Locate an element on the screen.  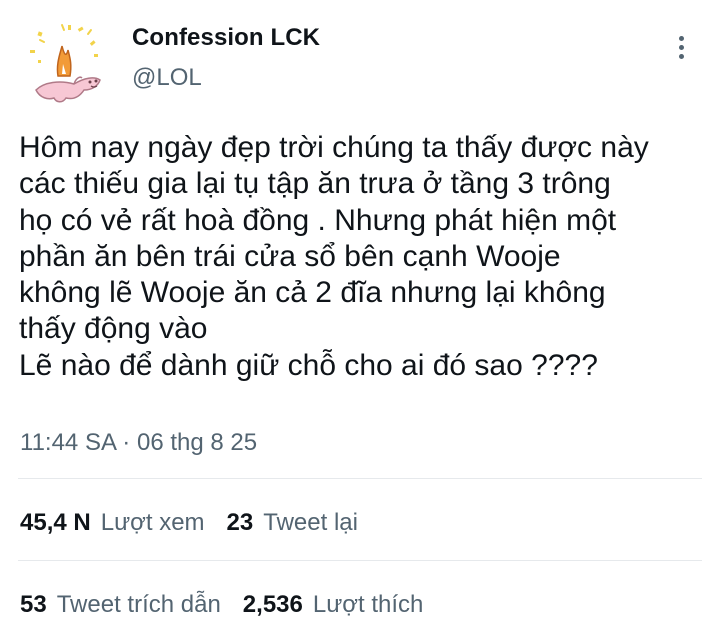
quotes-count: 53 is located at coordinates (33, 604).